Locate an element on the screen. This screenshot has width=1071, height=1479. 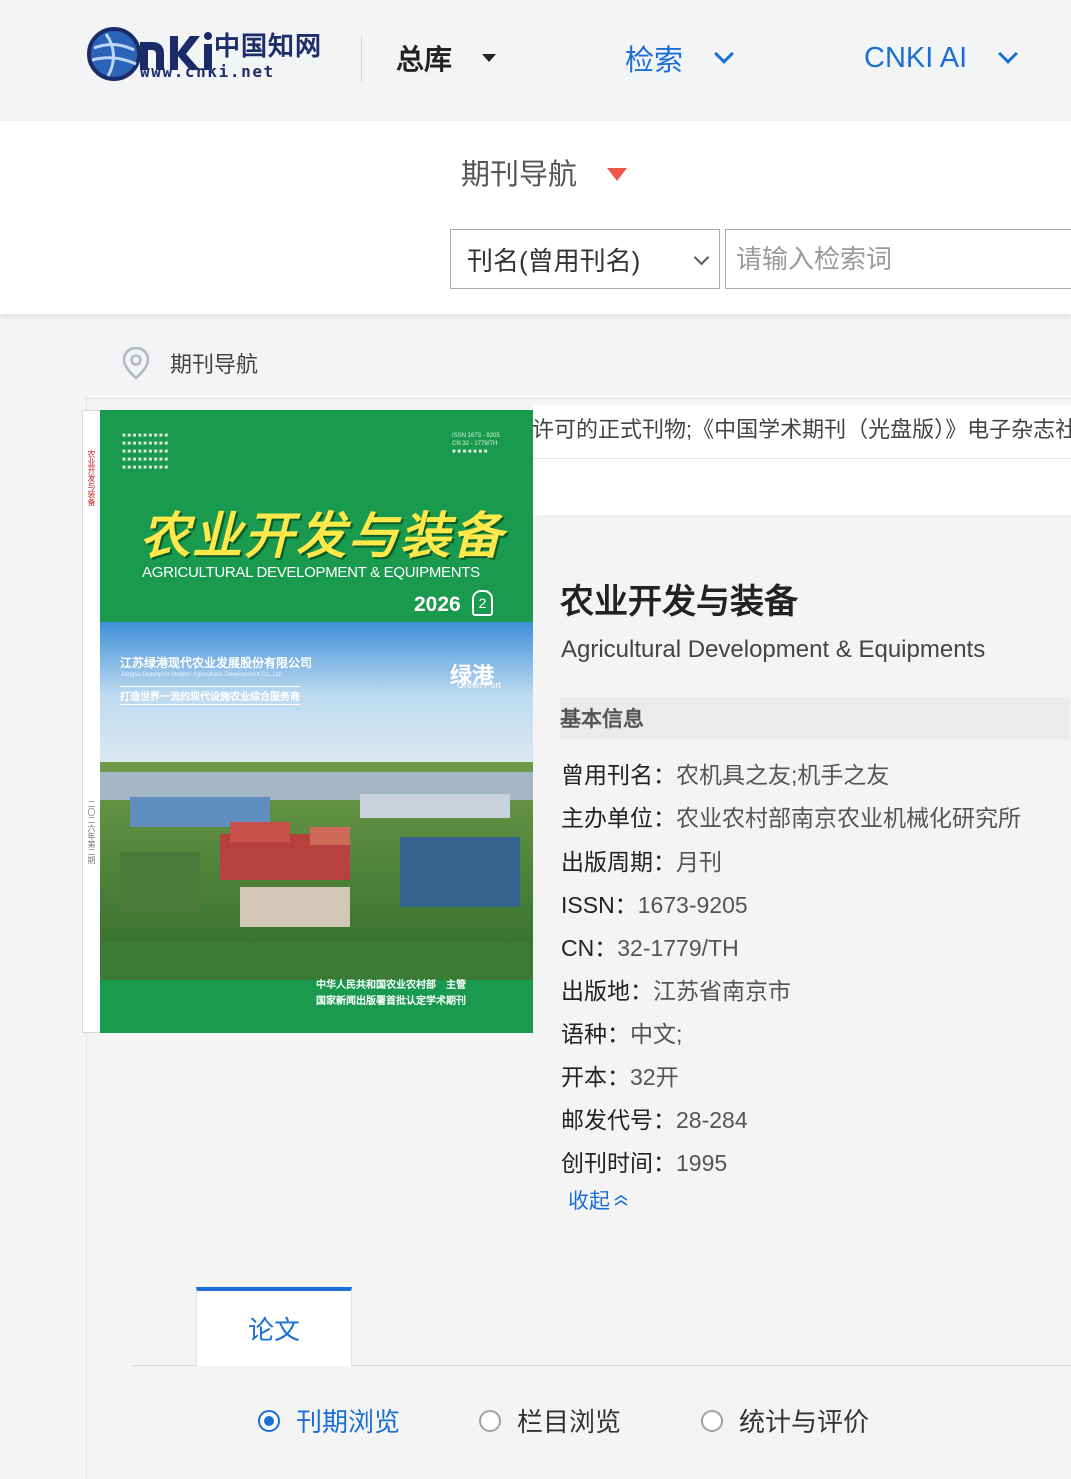
radio-selected-icon is located at coordinates (269, 1420).